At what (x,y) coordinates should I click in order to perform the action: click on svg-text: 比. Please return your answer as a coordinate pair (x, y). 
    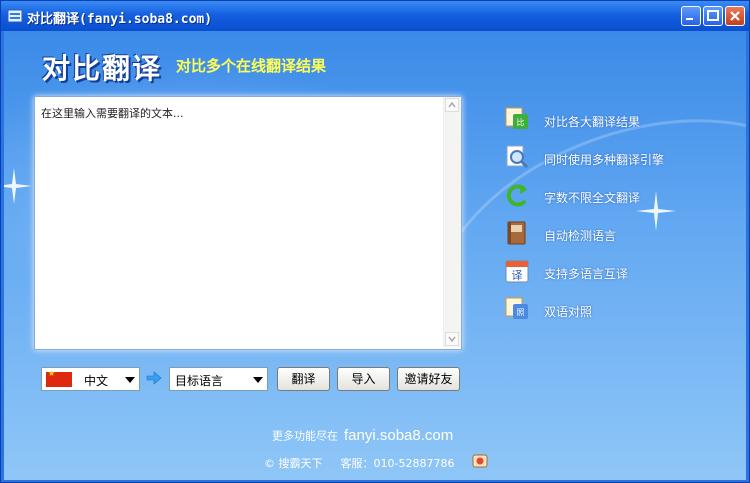
    Looking at the image, I should click on (521, 122).